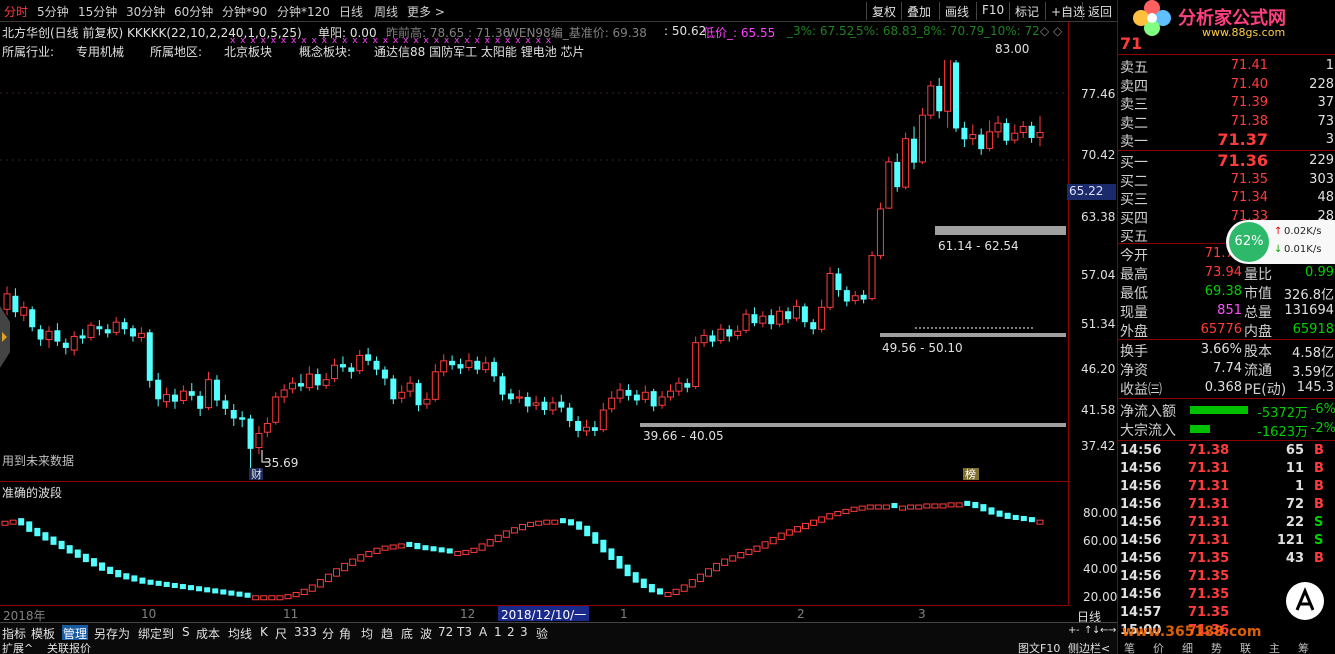  What do you see at coordinates (176, 52) in the screenshot?
I see `region-label: 所属地区:` at bounding box center [176, 52].